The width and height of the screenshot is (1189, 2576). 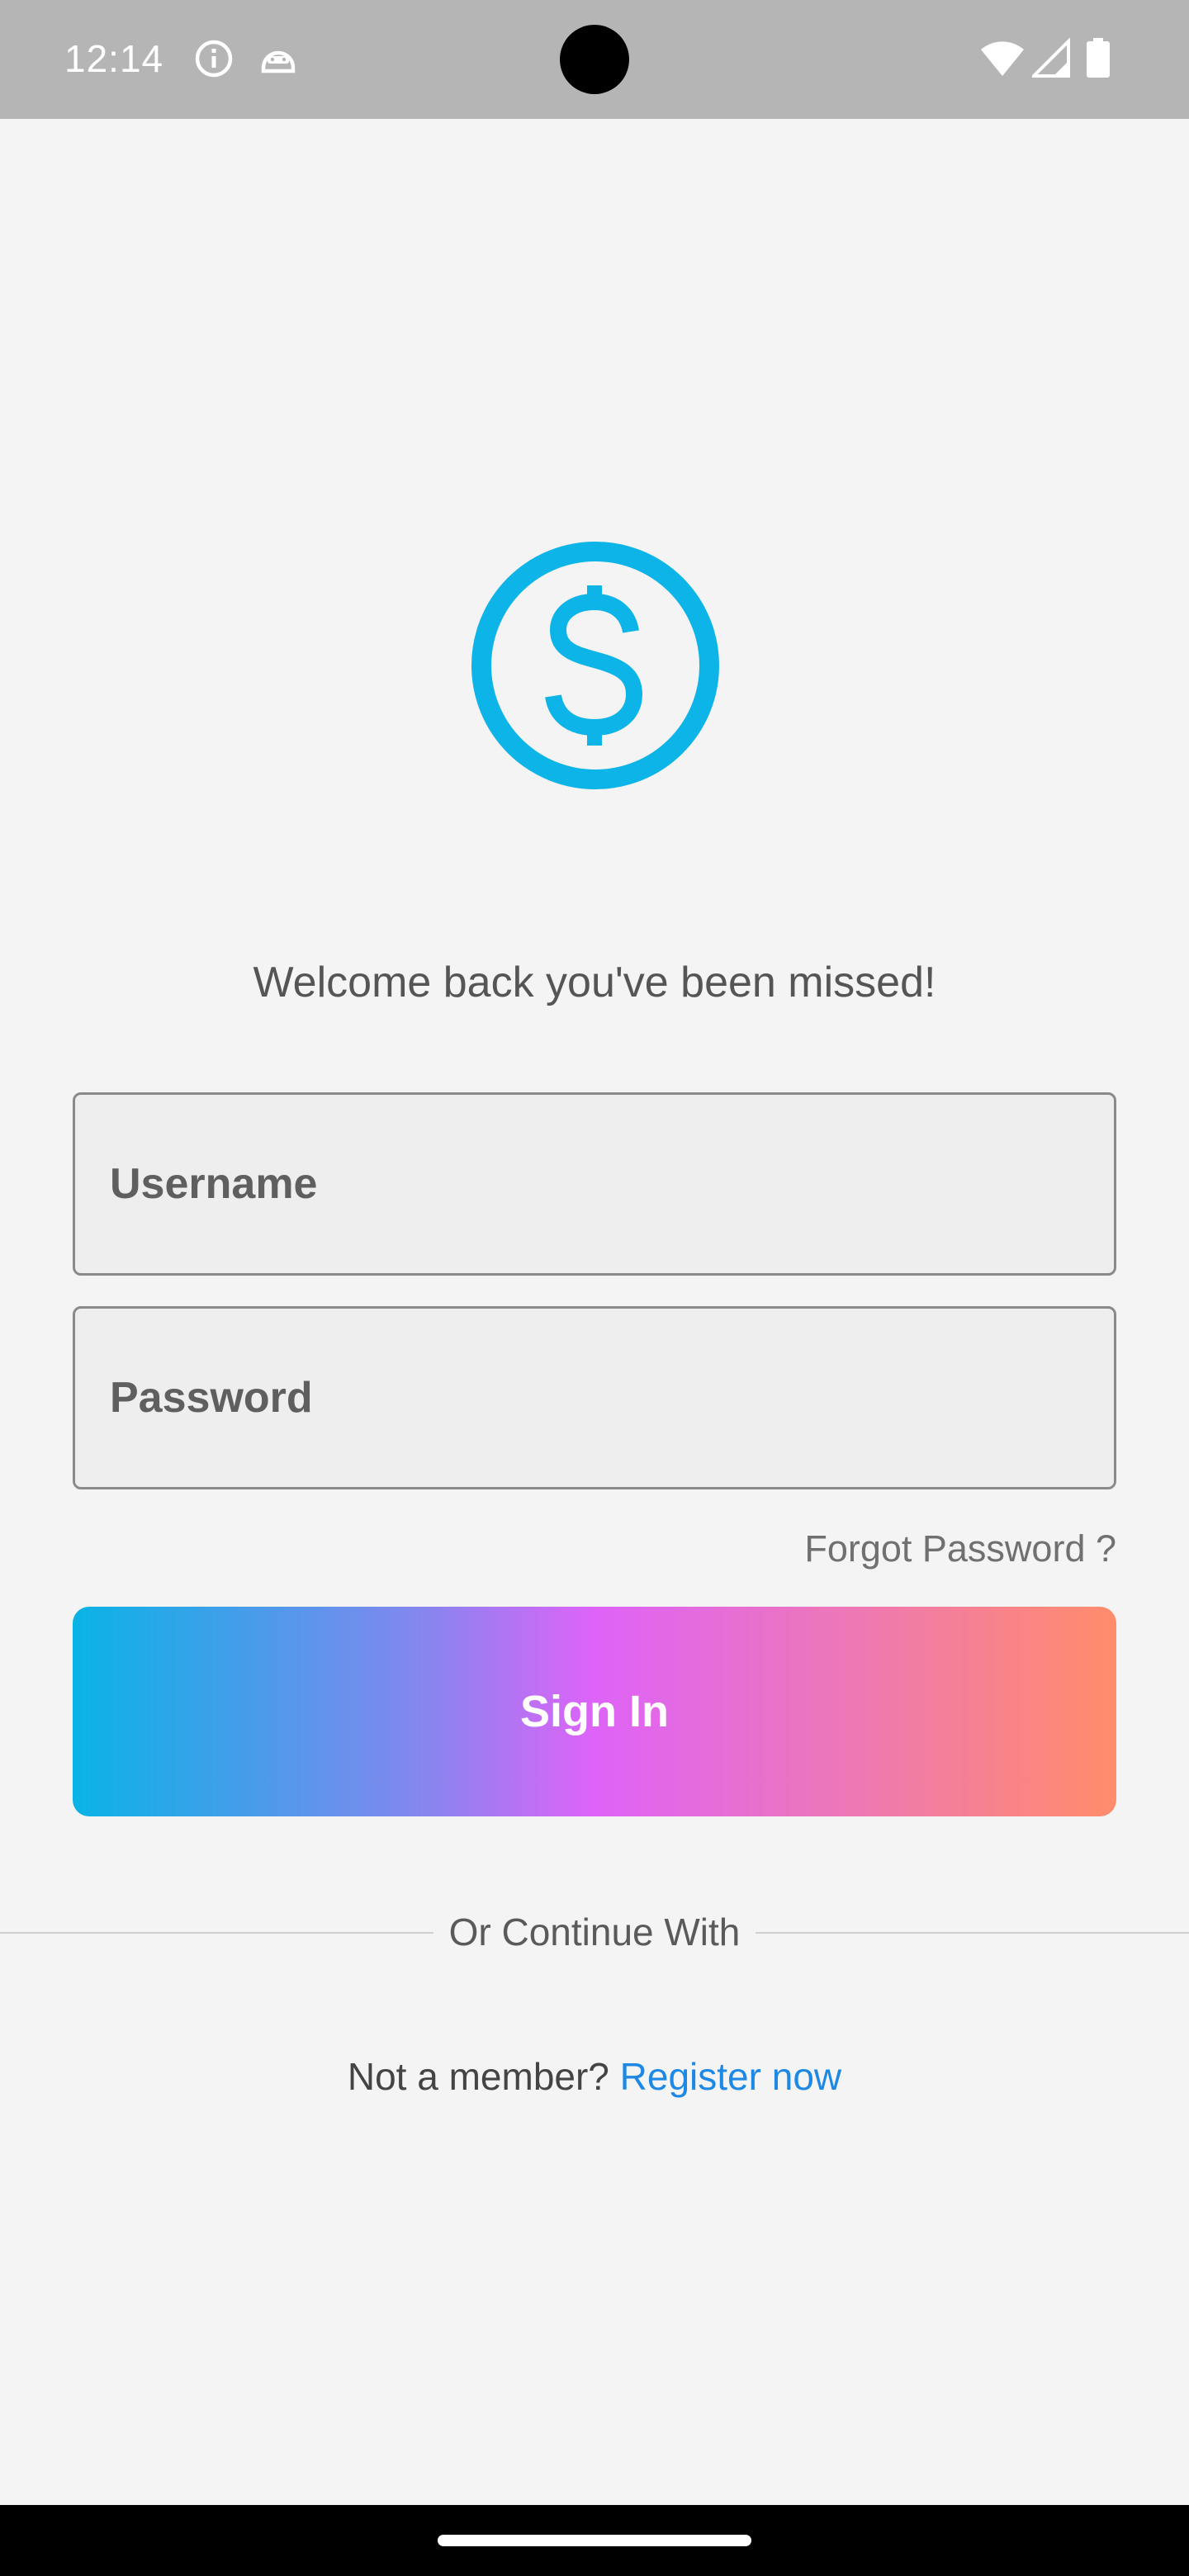 I want to click on password-input, so click(x=594, y=1398).